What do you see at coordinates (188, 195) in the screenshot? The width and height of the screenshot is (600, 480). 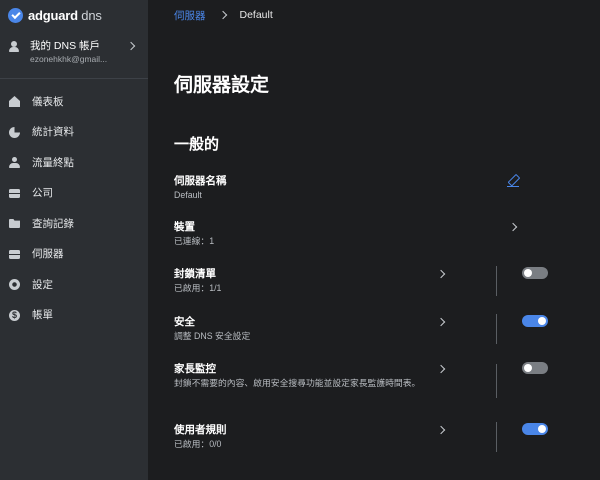 I see `server-name-value: Default` at bounding box center [188, 195].